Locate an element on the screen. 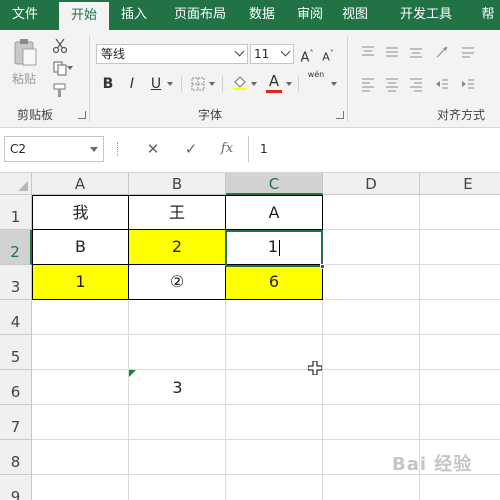 The height and width of the screenshot is (500, 500). fill-handle is located at coordinates (322, 266).